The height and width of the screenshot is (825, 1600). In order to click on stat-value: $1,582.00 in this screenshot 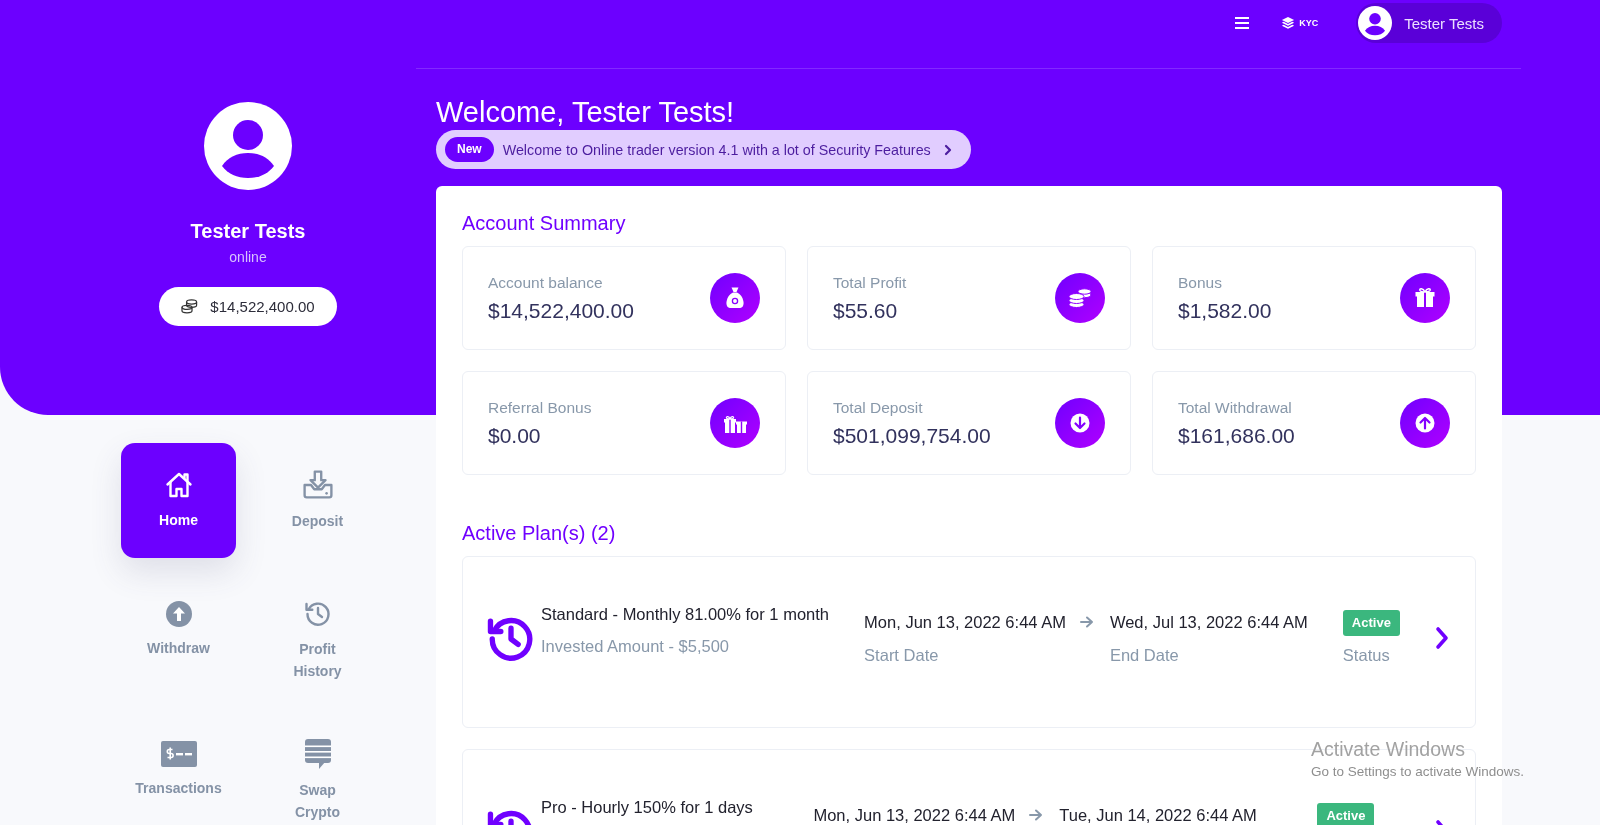, I will do `click(1225, 310)`.